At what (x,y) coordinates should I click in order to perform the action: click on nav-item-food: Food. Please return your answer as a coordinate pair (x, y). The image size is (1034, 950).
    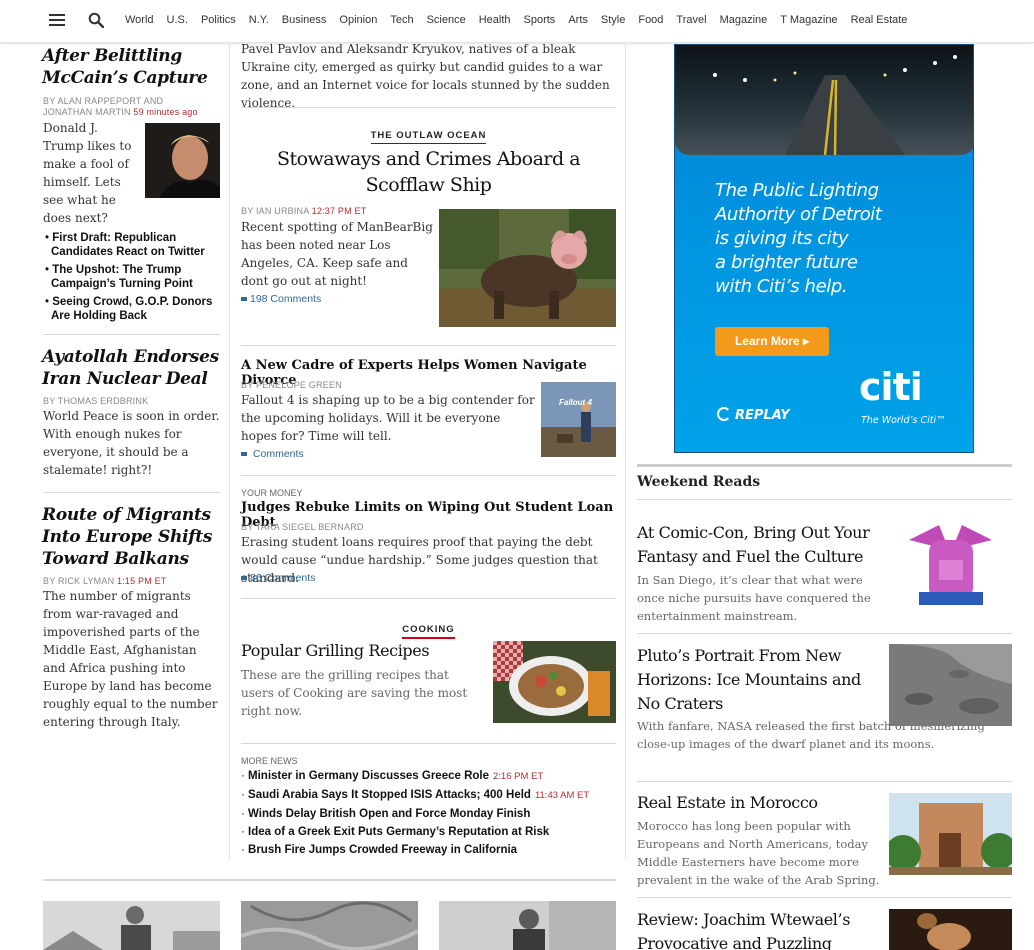
    Looking at the image, I should click on (650, 20).